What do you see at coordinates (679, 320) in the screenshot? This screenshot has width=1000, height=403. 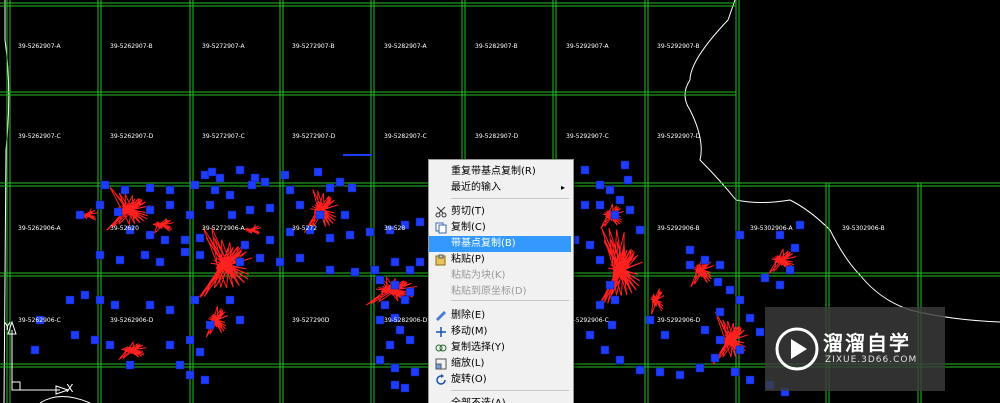 I see `grid-label: 39-5292906-D` at bounding box center [679, 320].